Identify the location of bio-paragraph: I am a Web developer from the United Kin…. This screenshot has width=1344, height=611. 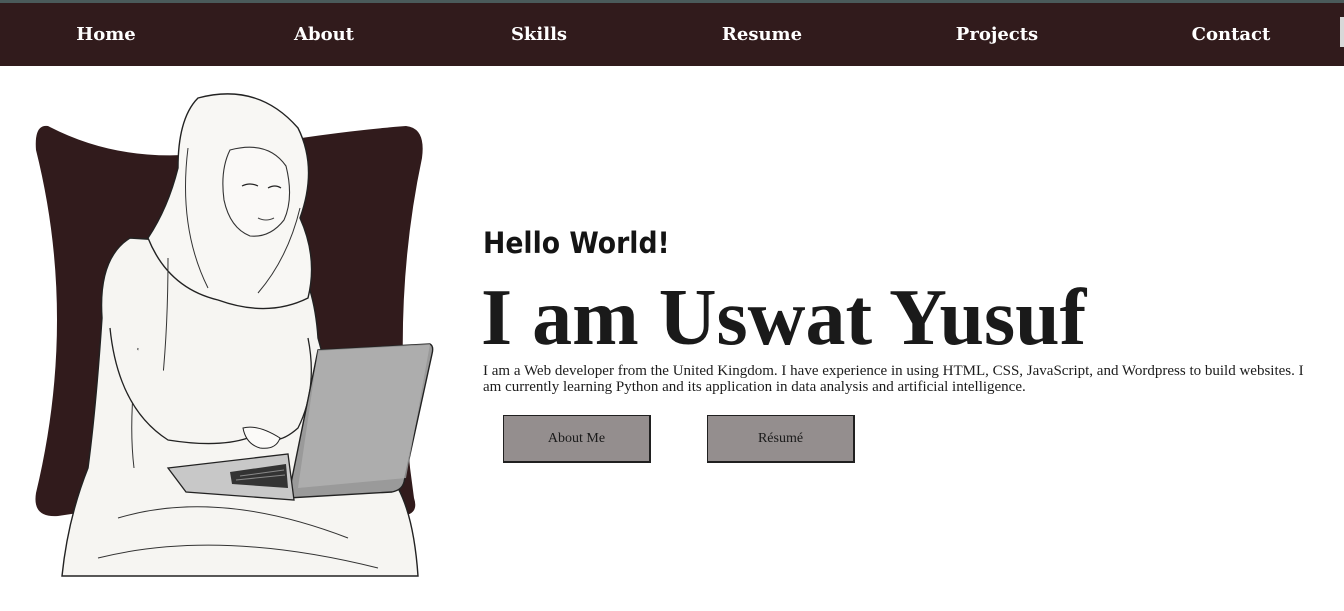
(913, 379).